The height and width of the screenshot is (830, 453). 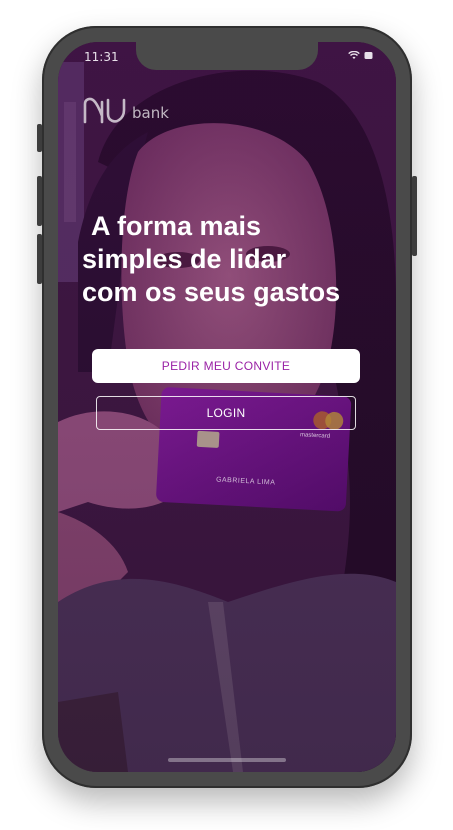 What do you see at coordinates (104, 110) in the screenshot?
I see `nu-logo-icon` at bounding box center [104, 110].